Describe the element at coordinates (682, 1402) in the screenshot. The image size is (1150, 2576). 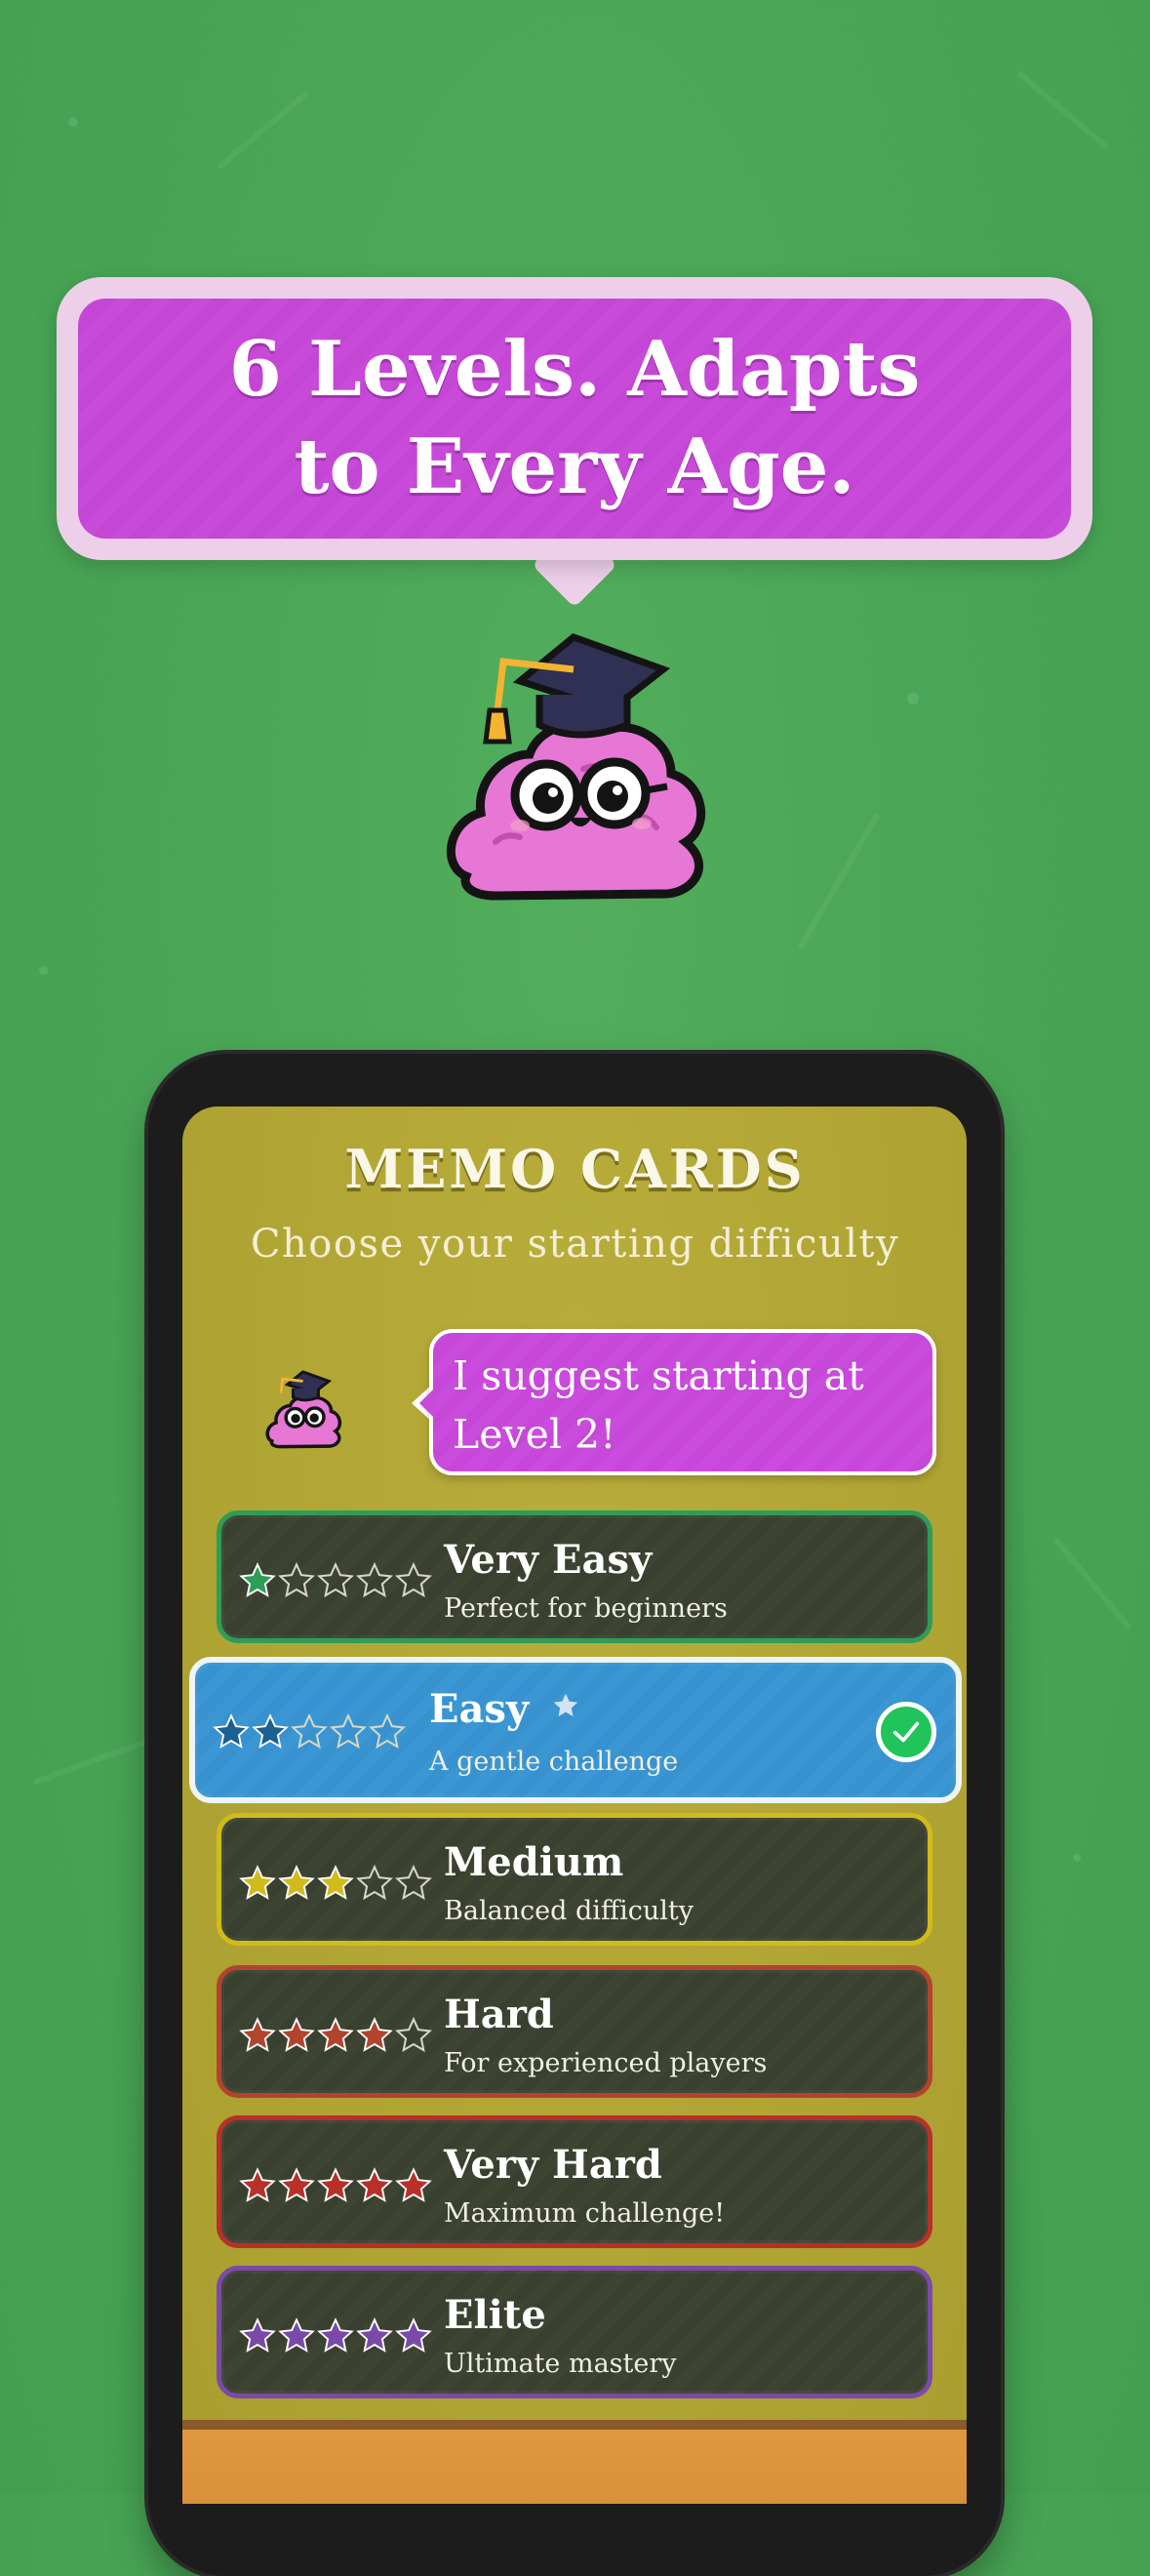
I see `tip-bubble: I suggest starting at Level 2!` at that location.